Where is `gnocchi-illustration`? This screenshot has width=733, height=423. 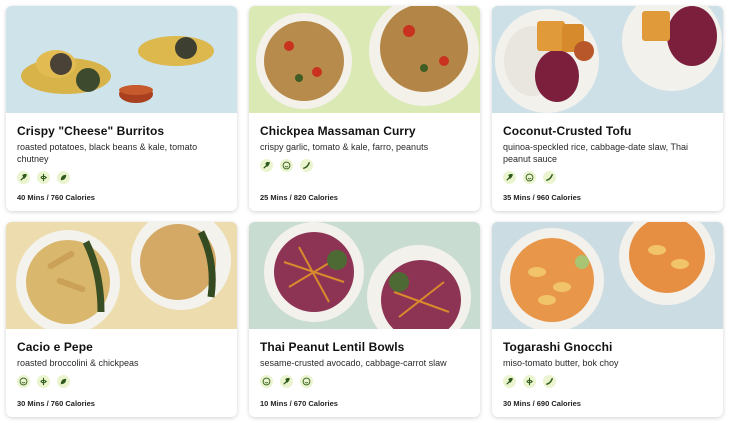 gnocchi-illustration is located at coordinates (607, 275).